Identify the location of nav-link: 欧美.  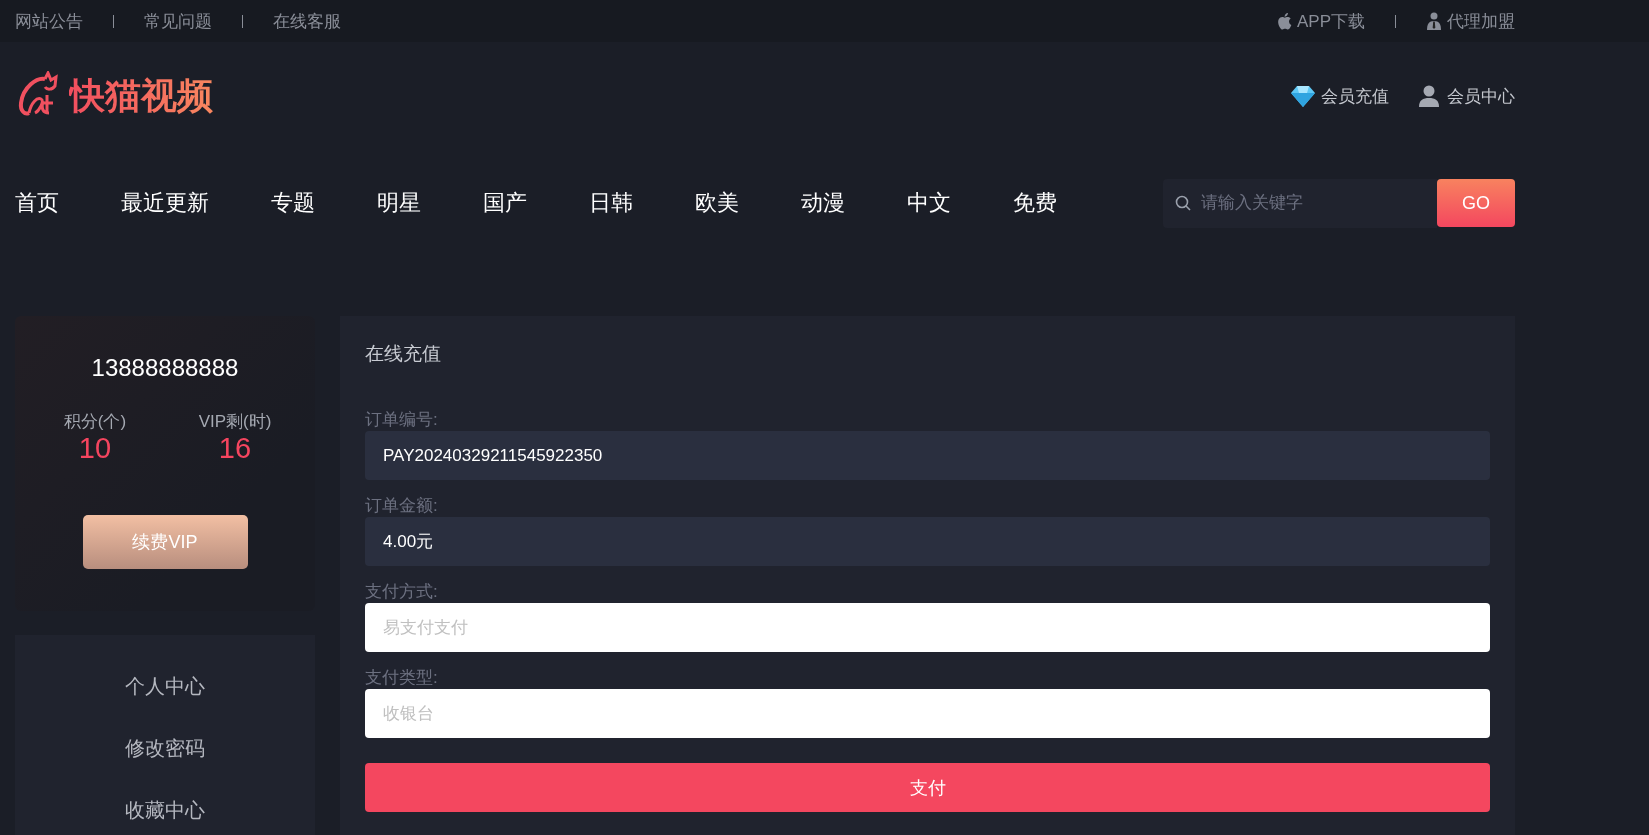
(717, 203).